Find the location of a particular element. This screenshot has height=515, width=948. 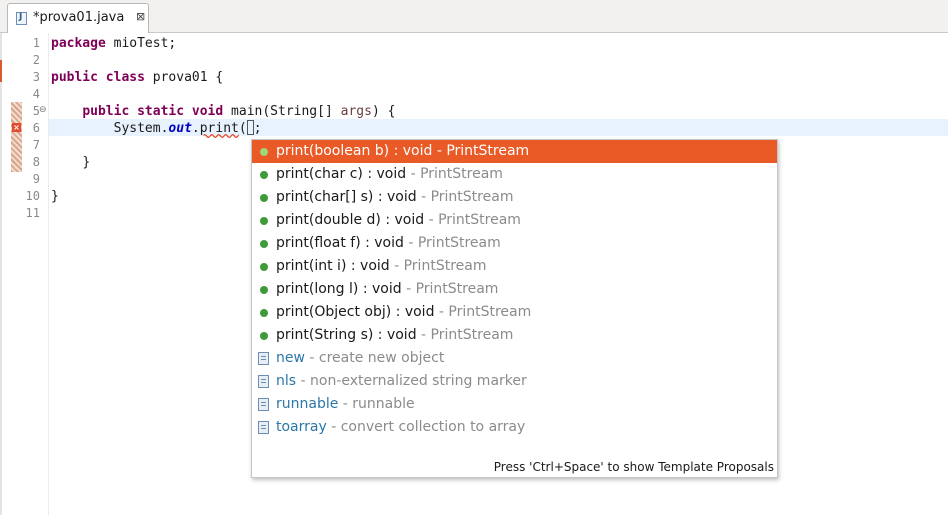

proposal-item: print(char[] s) : void - PrintStream is located at coordinates (514, 197).